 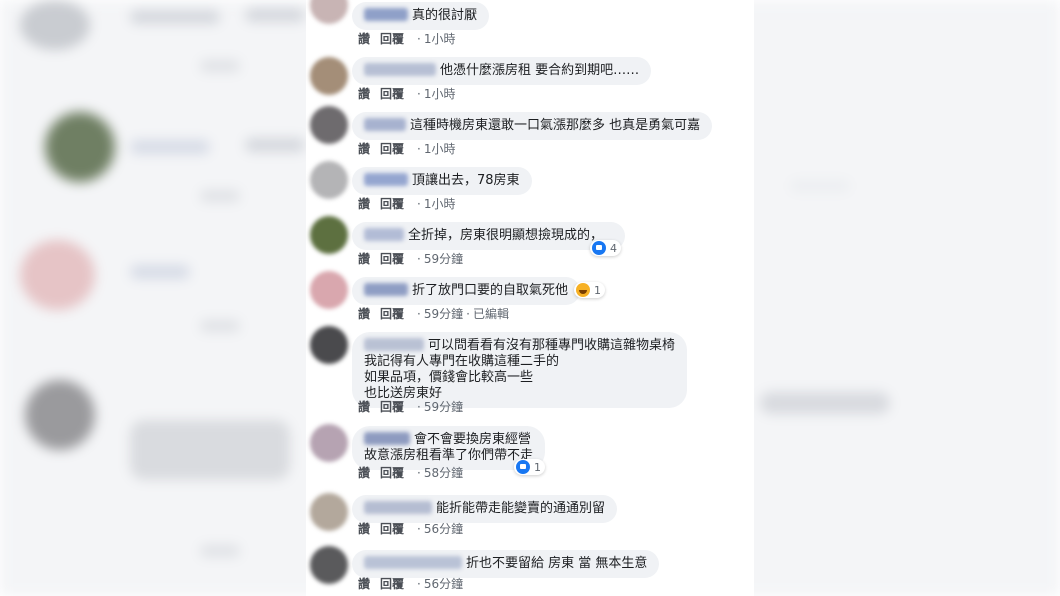 What do you see at coordinates (490, 290) in the screenshot?
I see `comment-text: 折了放門口要的自取氣死他` at bounding box center [490, 290].